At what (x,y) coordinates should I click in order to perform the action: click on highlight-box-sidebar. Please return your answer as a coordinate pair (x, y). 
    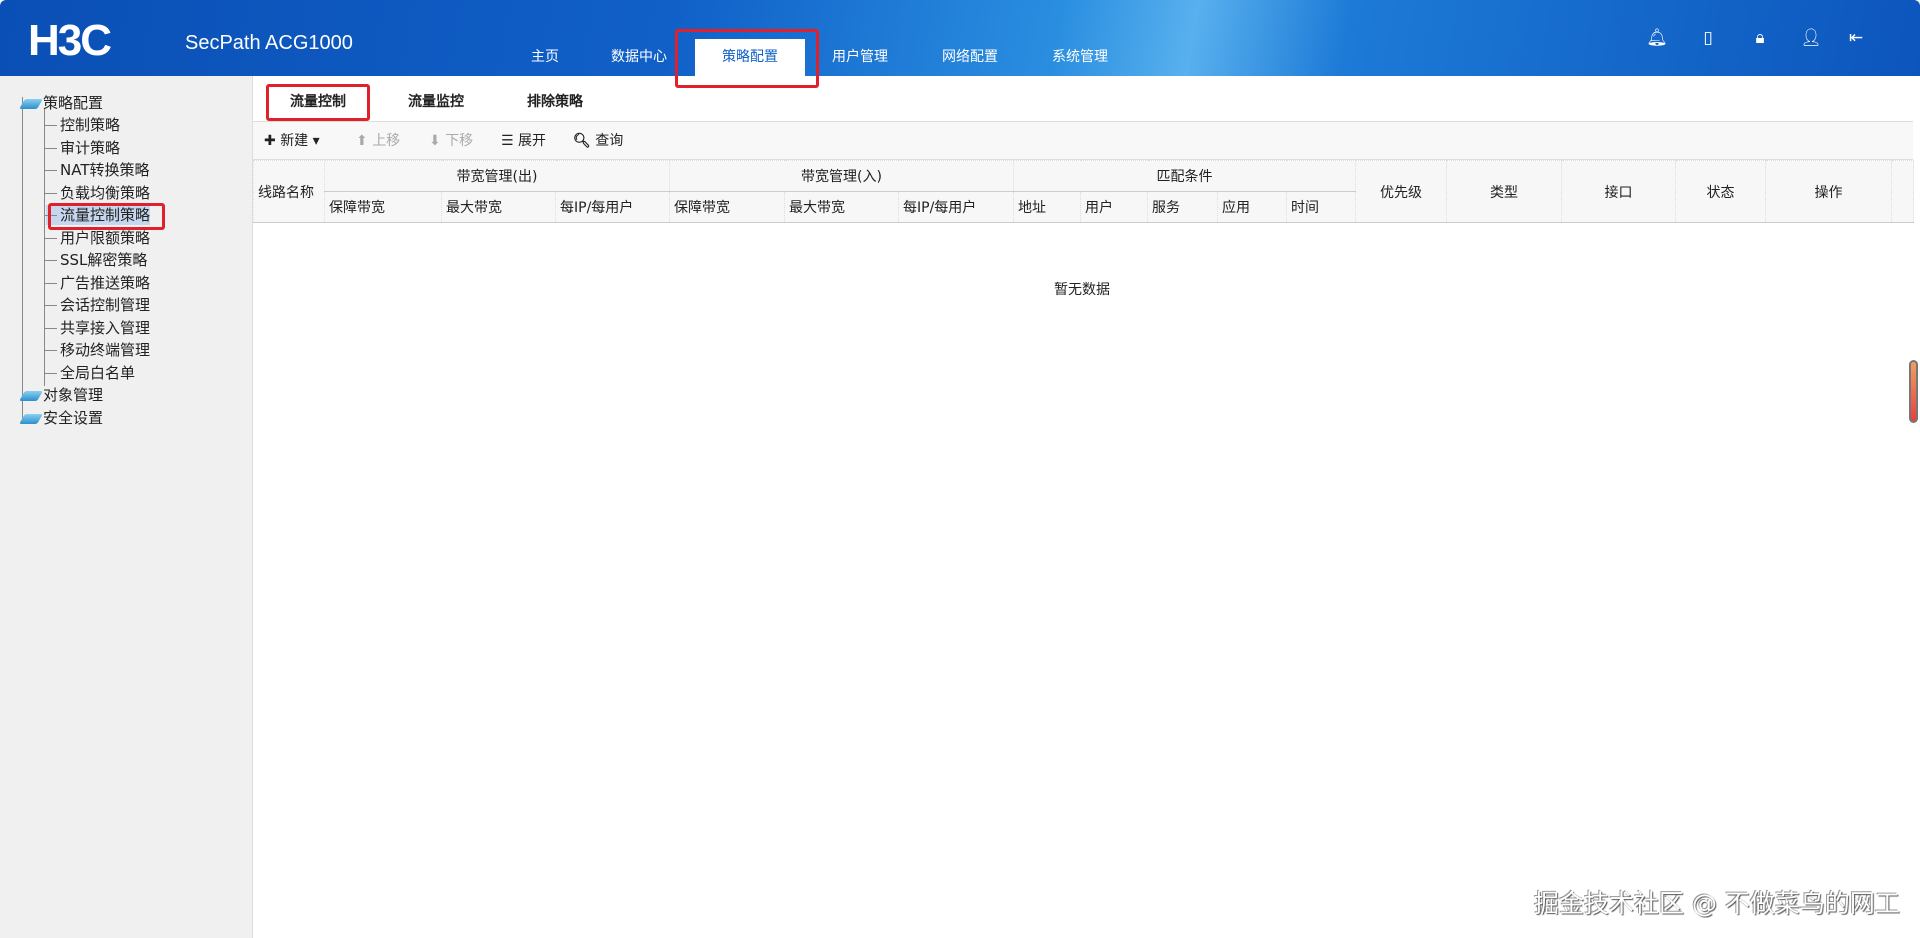
    Looking at the image, I should click on (106, 216).